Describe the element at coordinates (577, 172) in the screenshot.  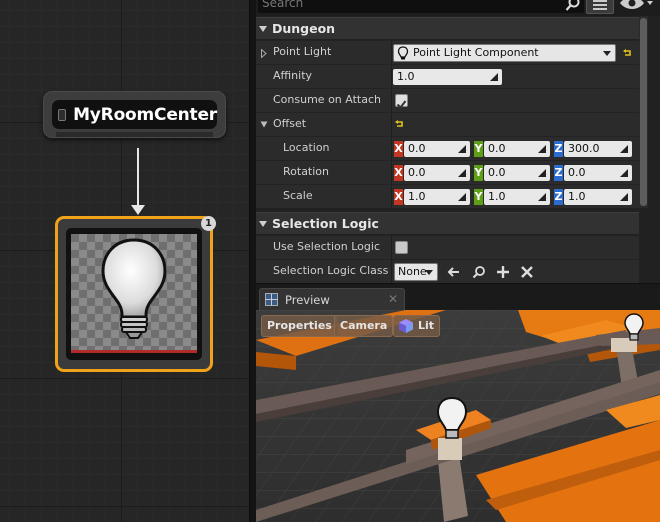
I see `rotation-z-value: 0.0` at that location.